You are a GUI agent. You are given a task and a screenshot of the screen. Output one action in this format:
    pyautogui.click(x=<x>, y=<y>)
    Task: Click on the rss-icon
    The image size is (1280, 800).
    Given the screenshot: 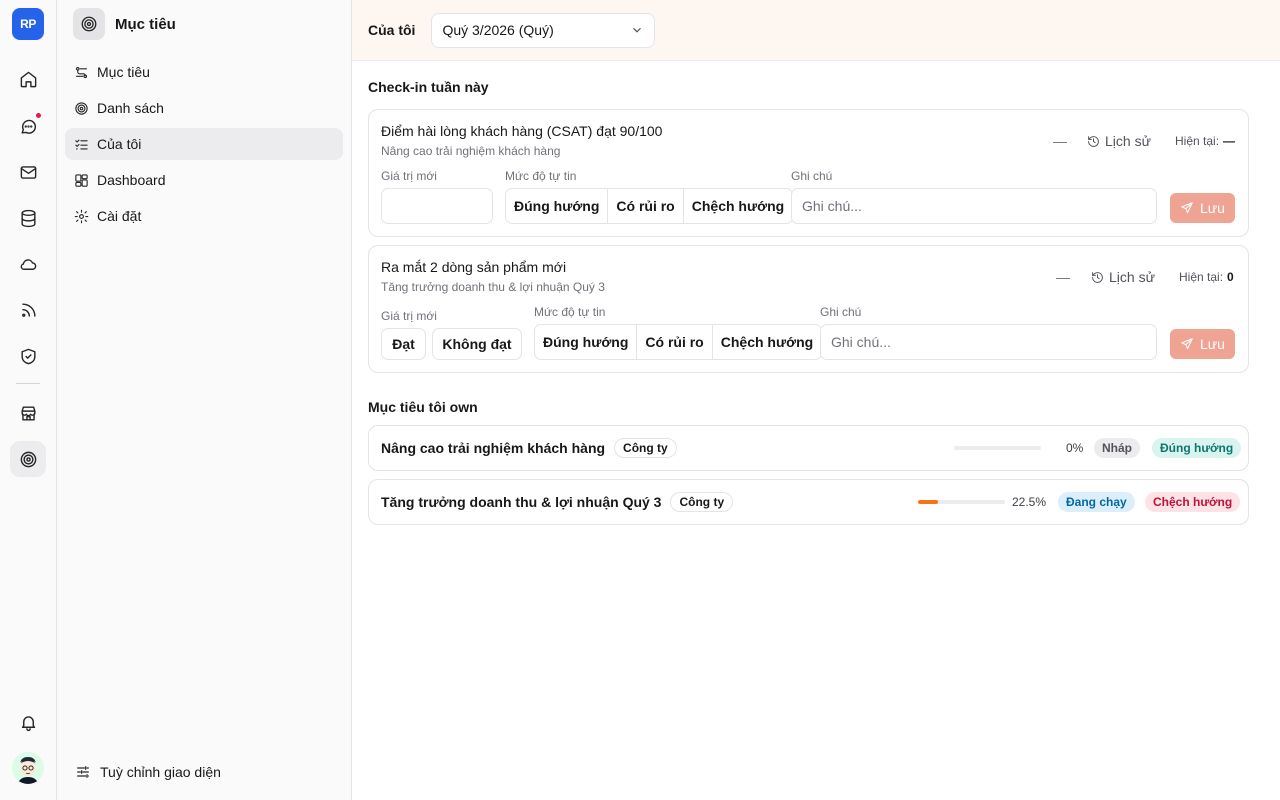 What is the action you would take?
    pyautogui.click(x=28, y=310)
    